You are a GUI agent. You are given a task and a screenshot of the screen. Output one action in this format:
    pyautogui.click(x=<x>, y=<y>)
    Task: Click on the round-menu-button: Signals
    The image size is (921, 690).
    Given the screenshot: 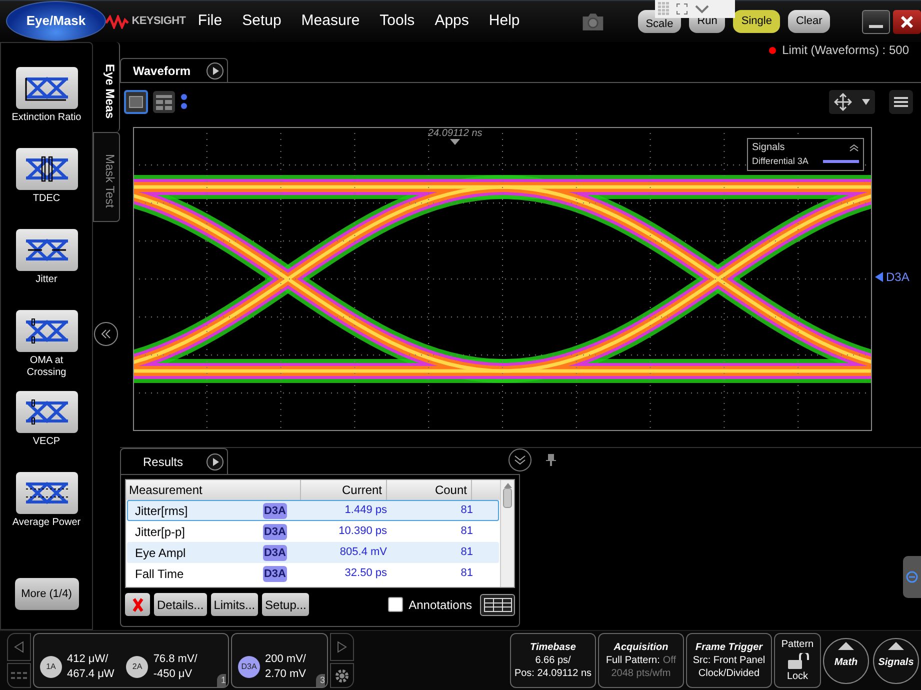 What is the action you would take?
    pyautogui.click(x=896, y=661)
    